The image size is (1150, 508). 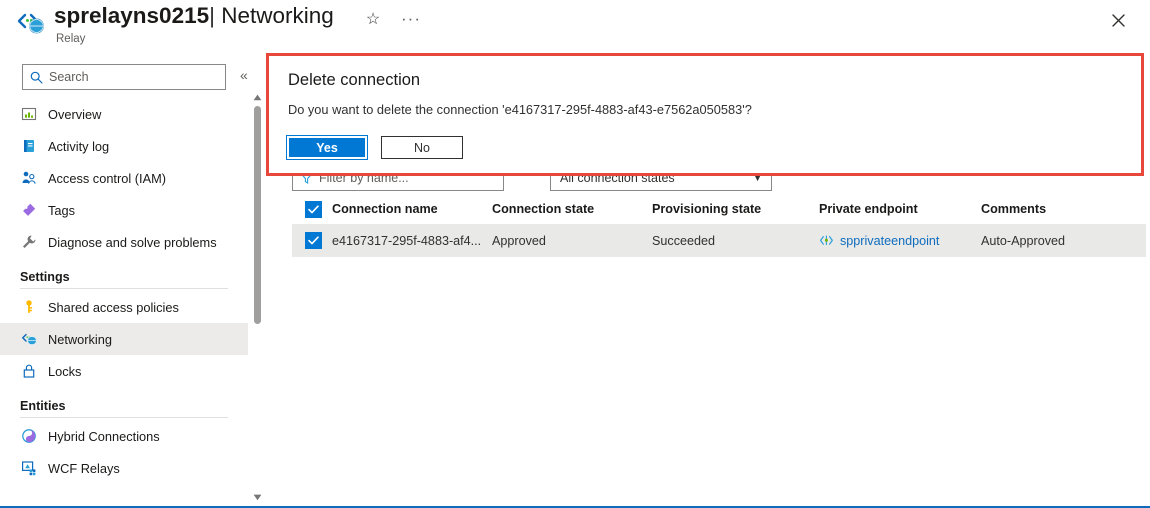 I want to click on cancel-no-button: No, so click(x=422, y=147).